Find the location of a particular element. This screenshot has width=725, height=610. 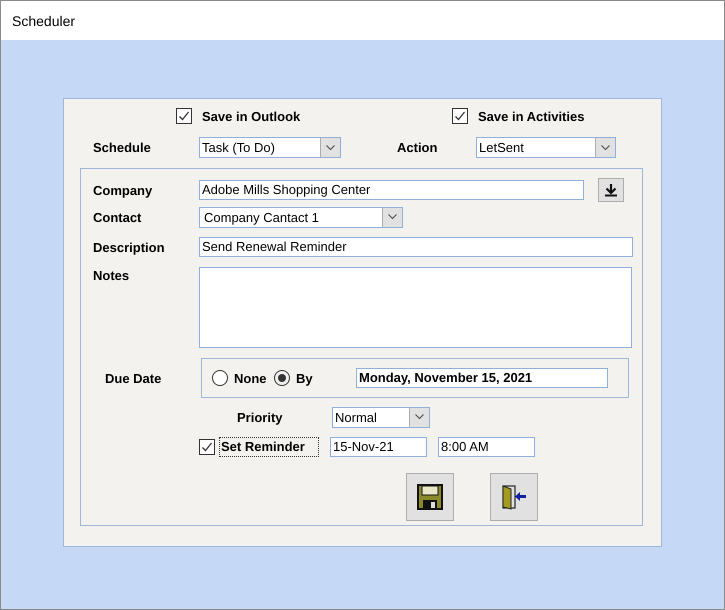

reminder-date-field: 15-Nov-21 is located at coordinates (378, 447).